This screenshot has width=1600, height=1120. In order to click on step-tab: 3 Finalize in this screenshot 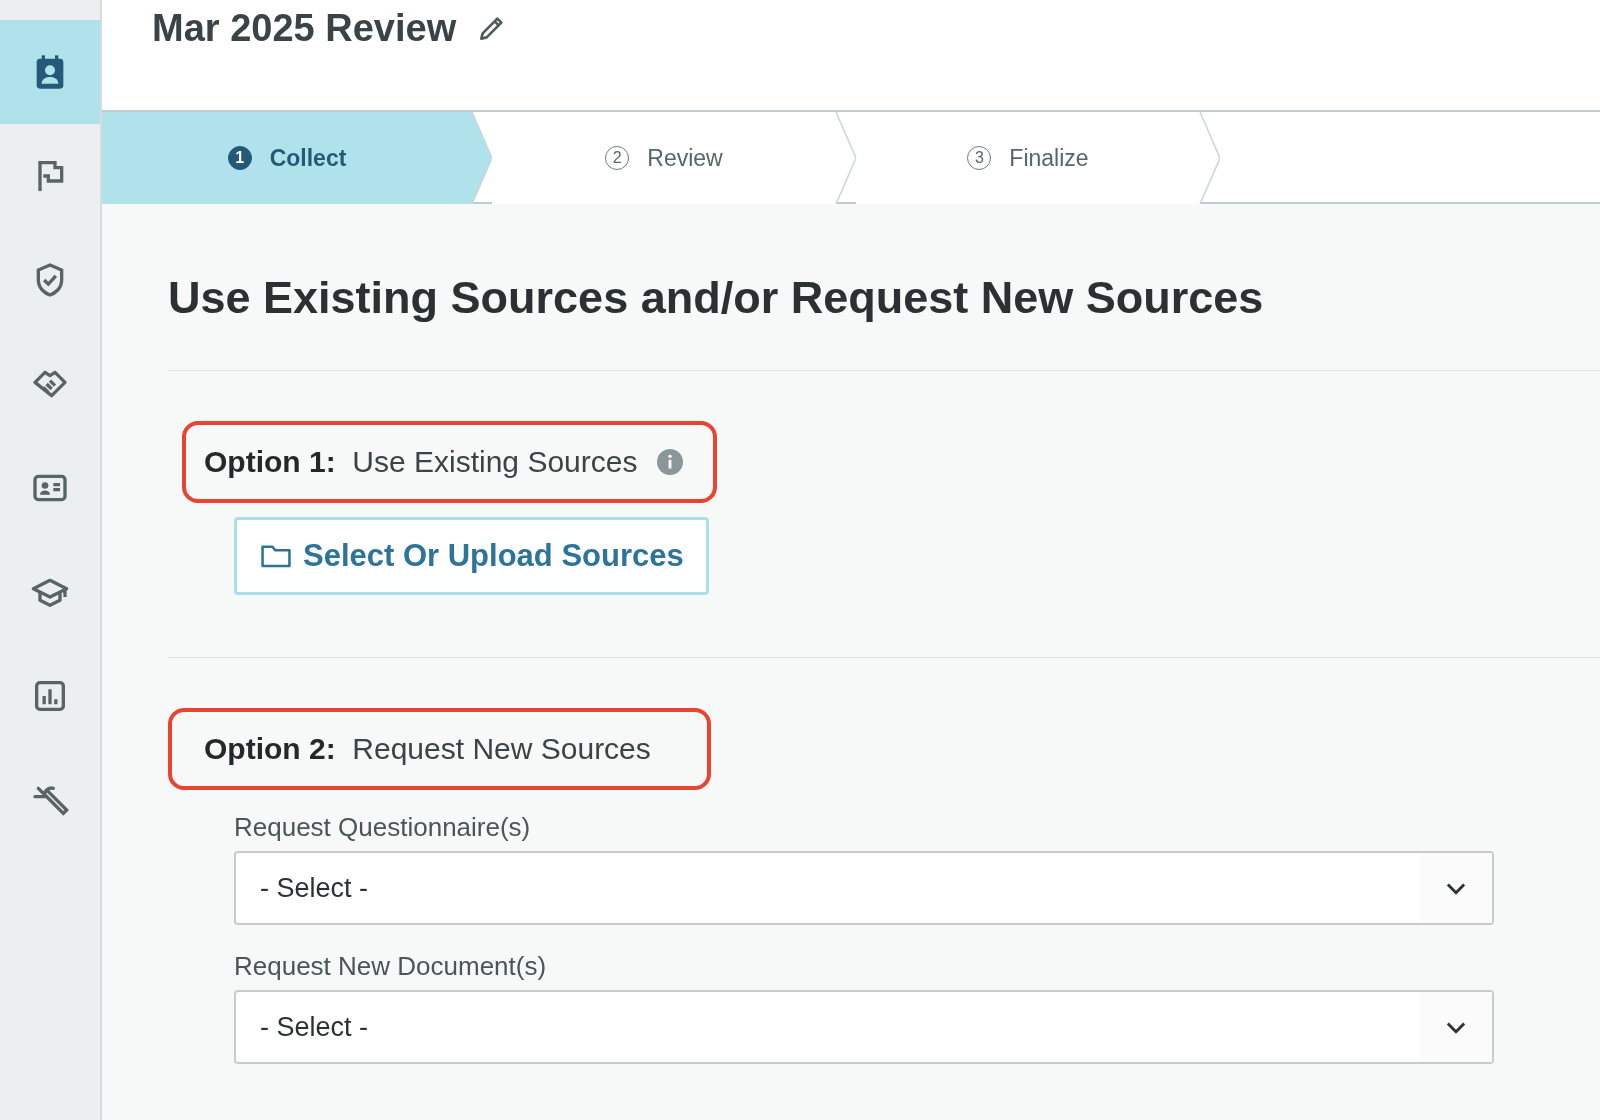, I will do `click(1038, 158)`.